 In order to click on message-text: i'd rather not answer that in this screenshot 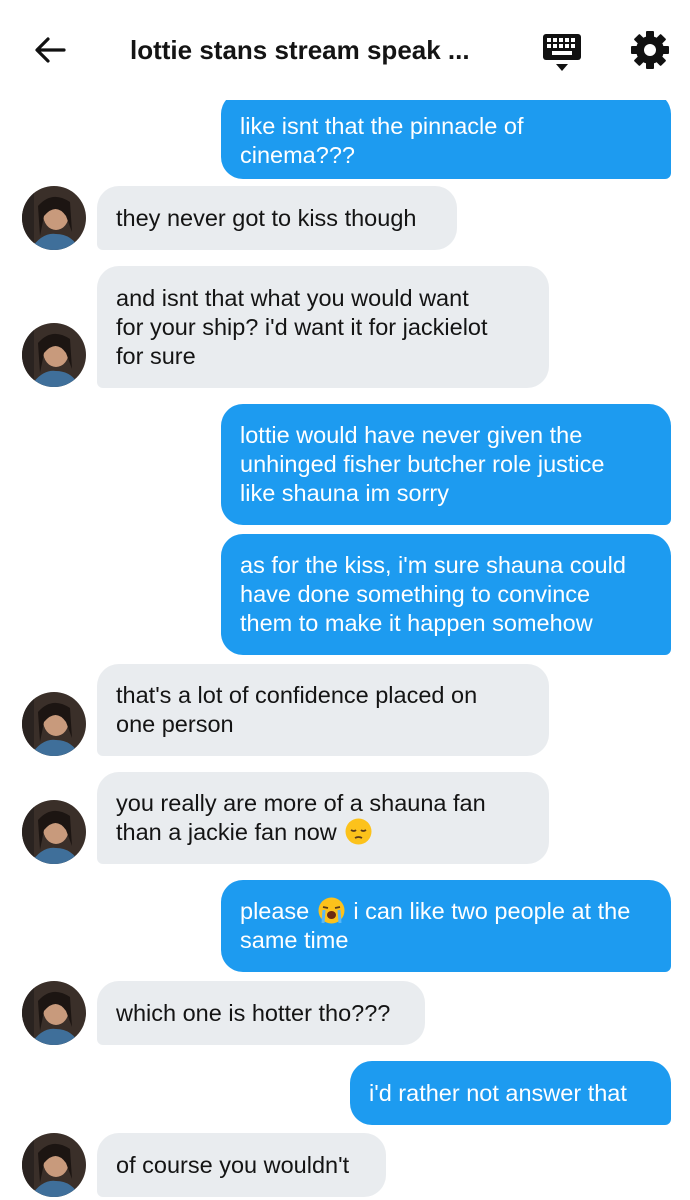, I will do `click(498, 1092)`.